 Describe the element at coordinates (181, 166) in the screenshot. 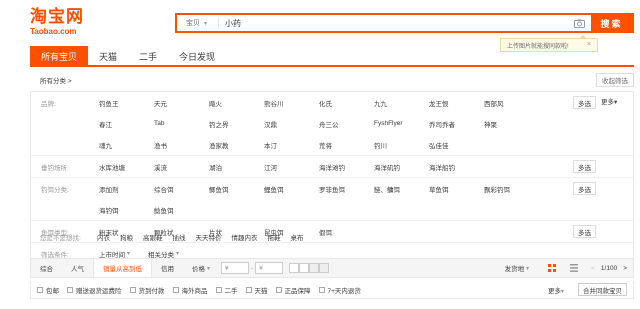

I see `attribute-value: 溪流` at that location.